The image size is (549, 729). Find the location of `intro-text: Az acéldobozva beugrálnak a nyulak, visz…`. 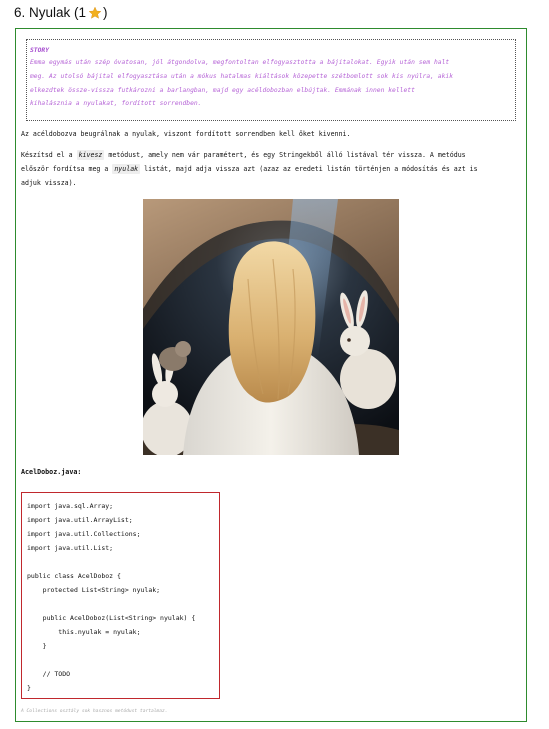

intro-text: Az acéldobozva beugrálnak a nyulak, visz… is located at coordinates (186, 134).